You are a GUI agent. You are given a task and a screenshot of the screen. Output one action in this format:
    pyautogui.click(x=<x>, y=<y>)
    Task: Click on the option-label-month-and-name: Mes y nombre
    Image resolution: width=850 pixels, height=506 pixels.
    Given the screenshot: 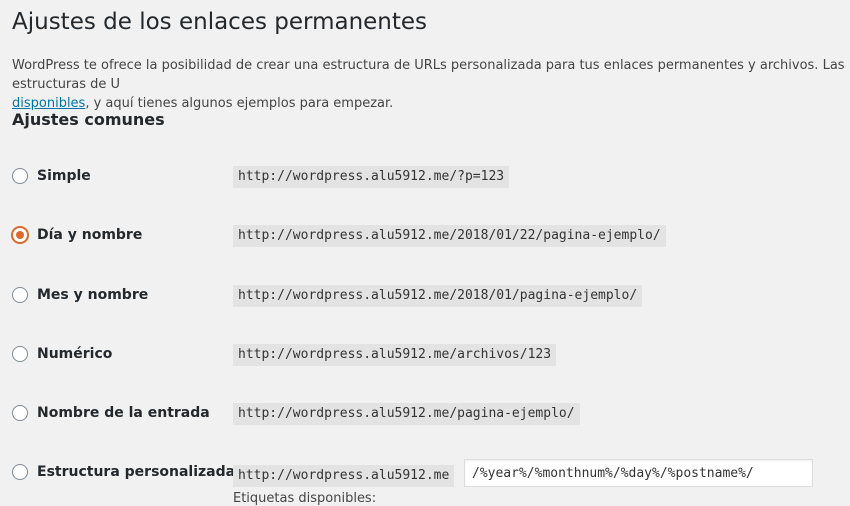 What is the action you would take?
    pyautogui.click(x=92, y=295)
    